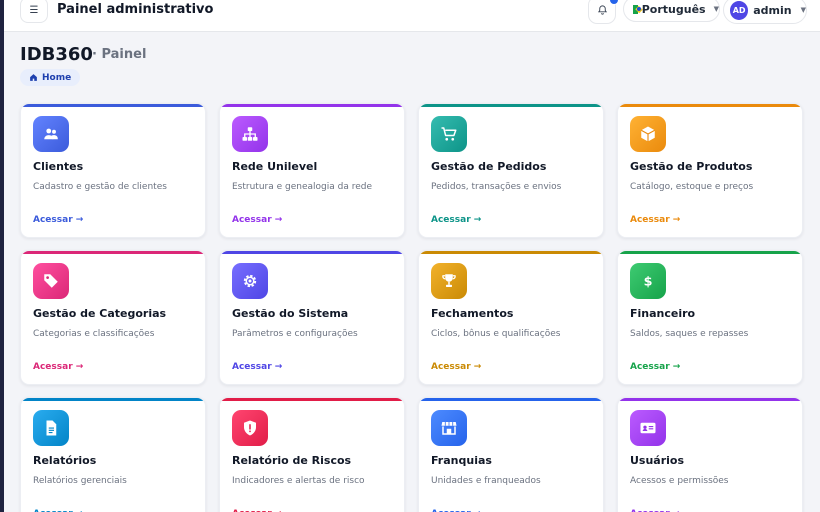 The image size is (820, 512). Describe the element at coordinates (33, 77) in the screenshot. I see `home-icon` at that location.